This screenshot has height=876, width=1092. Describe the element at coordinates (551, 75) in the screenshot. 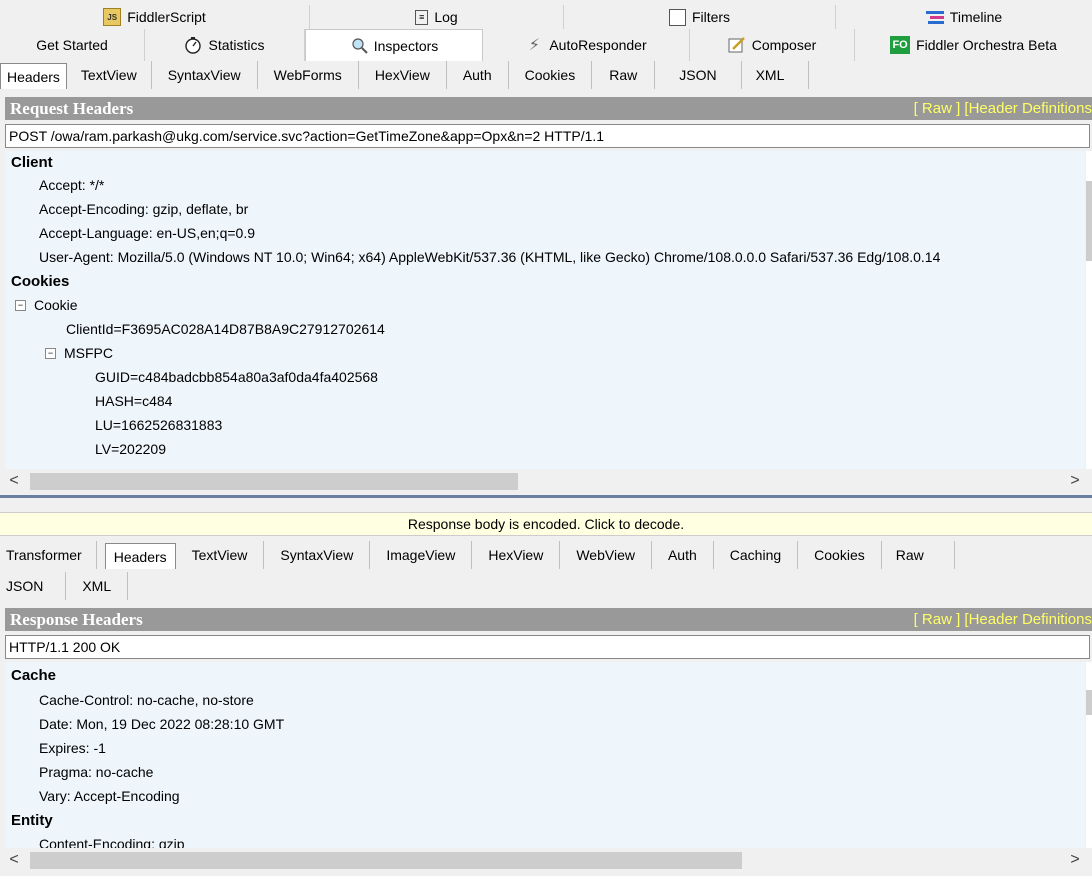

I see `req-tab-cookies: Cookies` at that location.